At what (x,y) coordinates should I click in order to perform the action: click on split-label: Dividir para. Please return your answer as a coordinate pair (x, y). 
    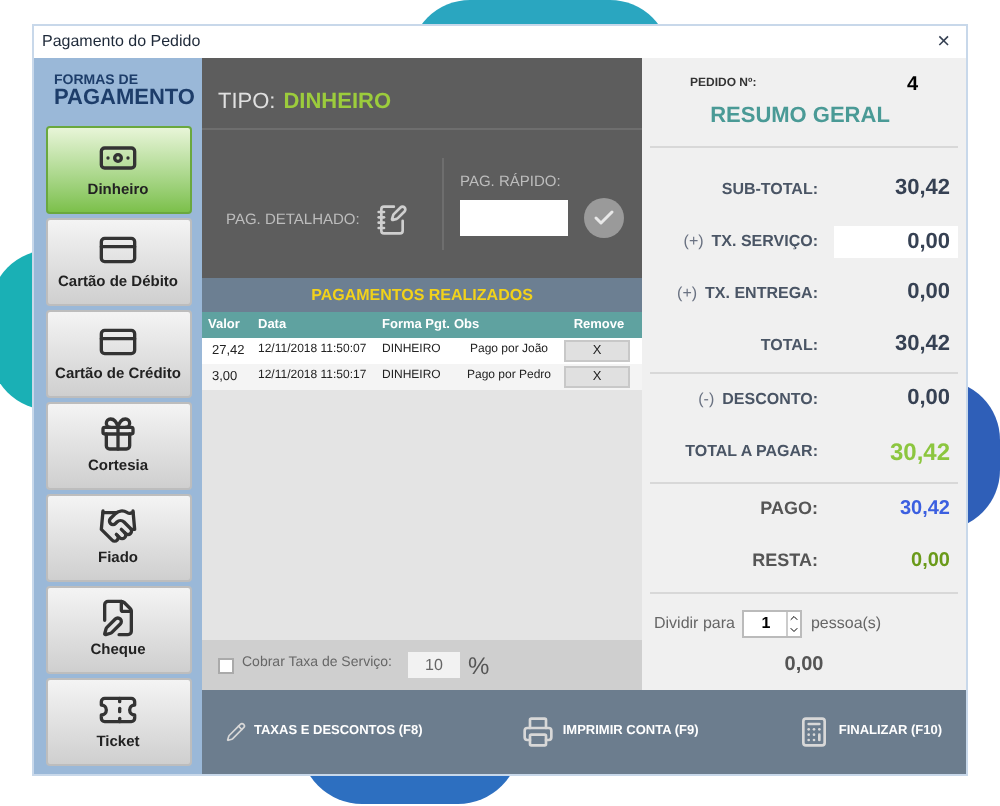
    Looking at the image, I should click on (694, 623).